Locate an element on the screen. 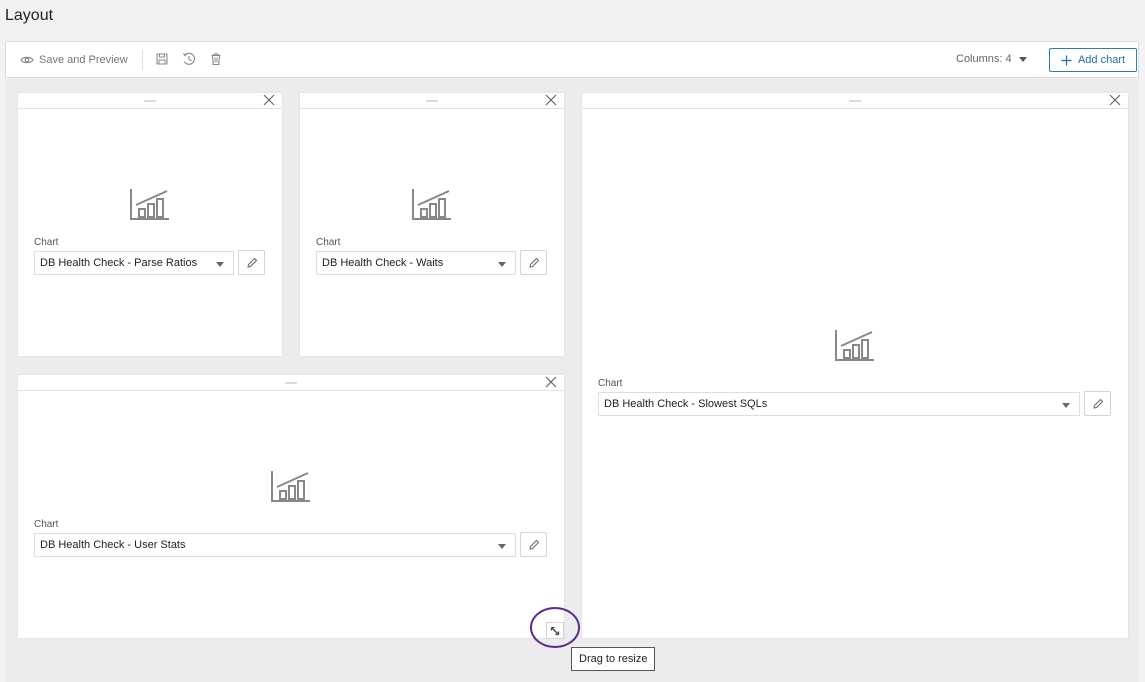 The image size is (1145, 682). chart-select-value: DB Health Check - Slowest SQLs is located at coordinates (686, 404).